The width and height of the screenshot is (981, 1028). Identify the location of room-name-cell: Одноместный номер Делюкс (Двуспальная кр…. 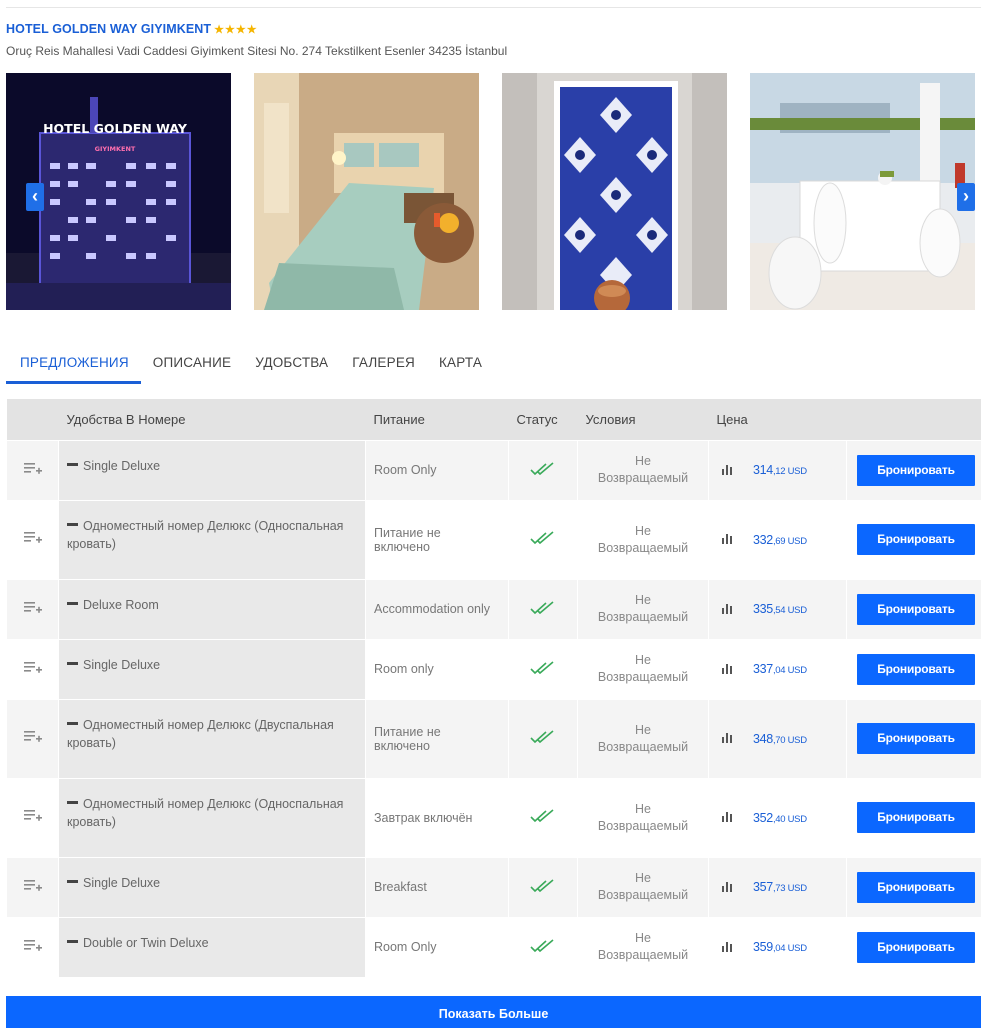
(212, 738).